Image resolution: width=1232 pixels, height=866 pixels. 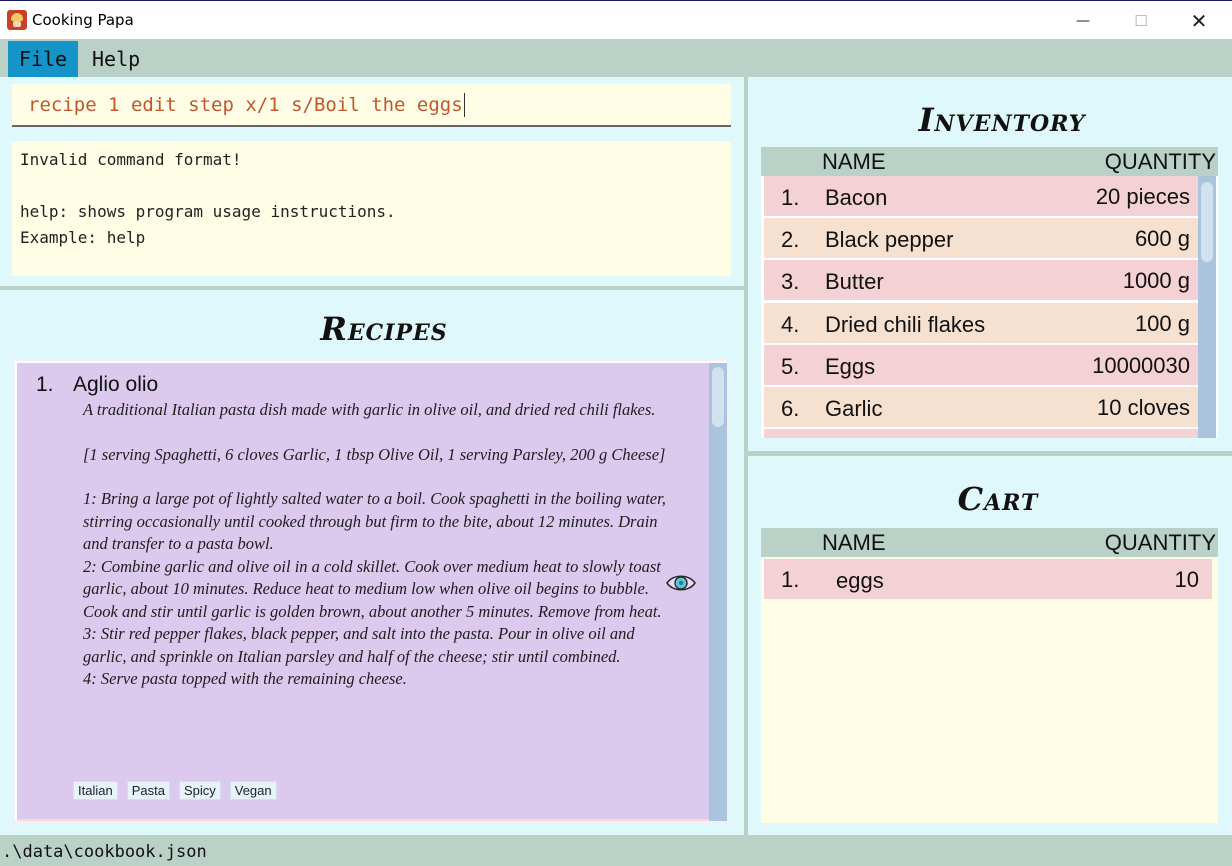 I want to click on row-quantity: 10000030, so click(x=1141, y=365).